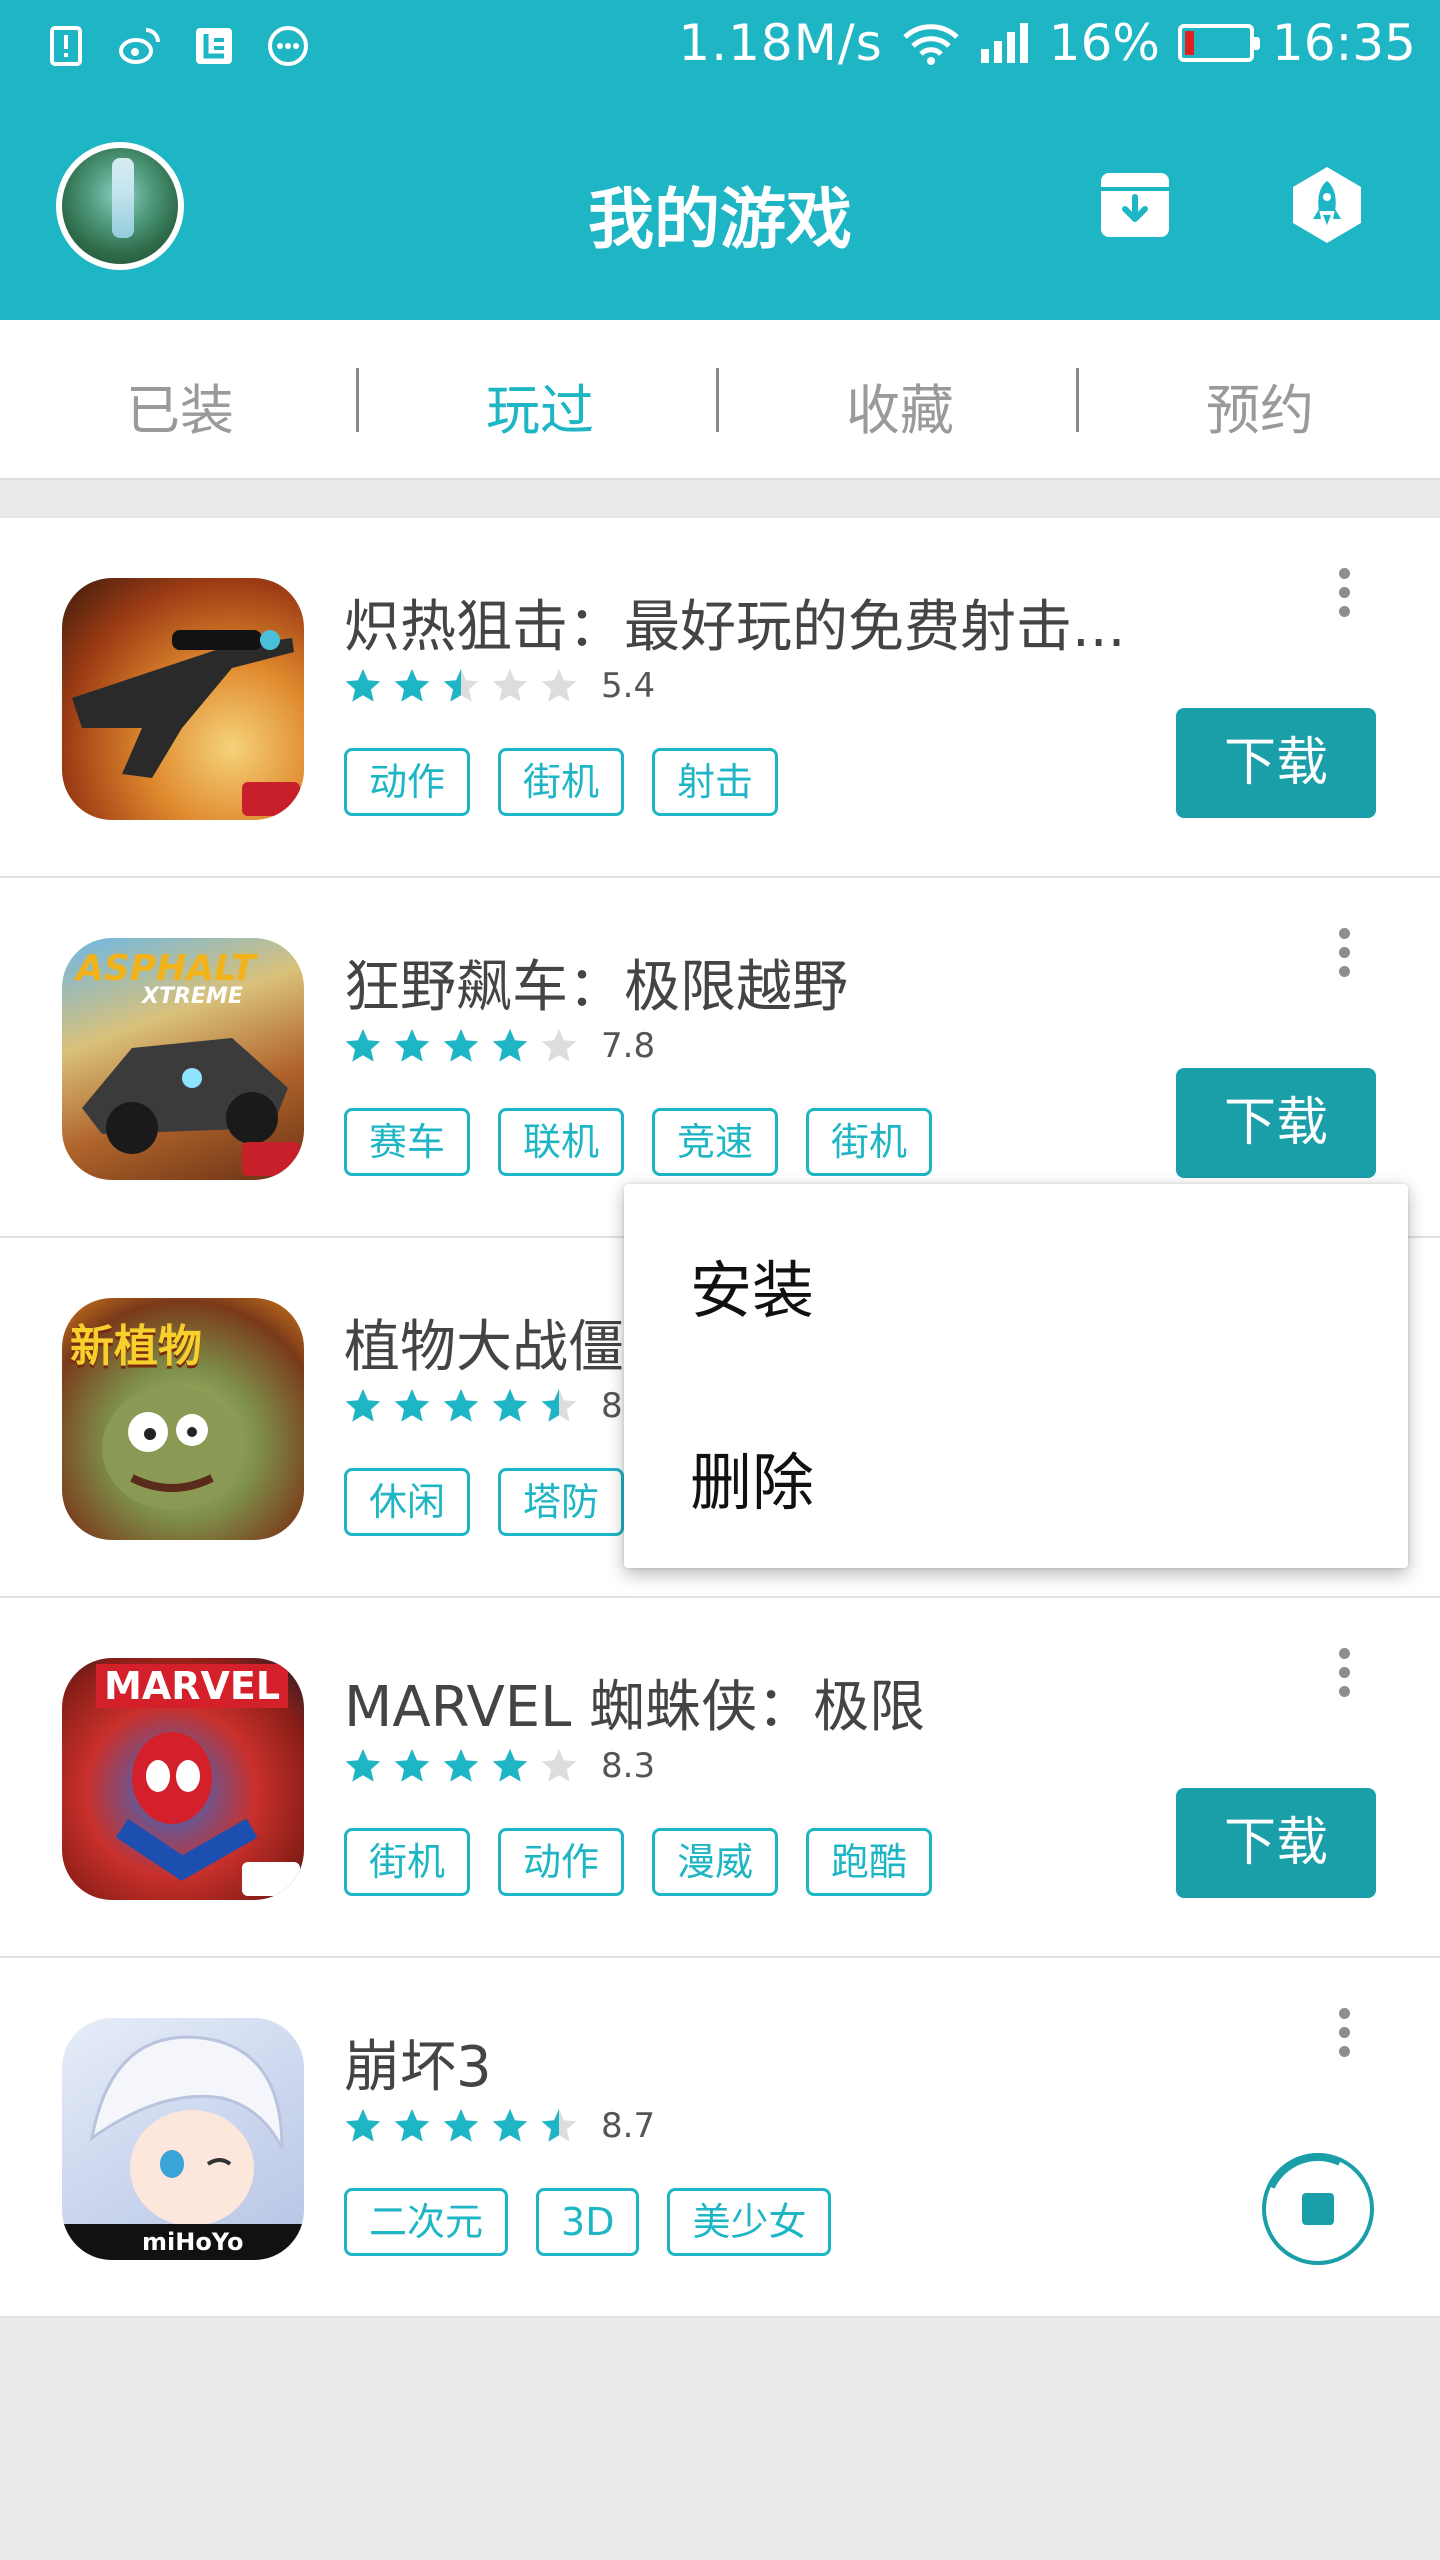 The height and width of the screenshot is (2560, 1440). What do you see at coordinates (139, 46) in the screenshot?
I see `weibo-icon` at bounding box center [139, 46].